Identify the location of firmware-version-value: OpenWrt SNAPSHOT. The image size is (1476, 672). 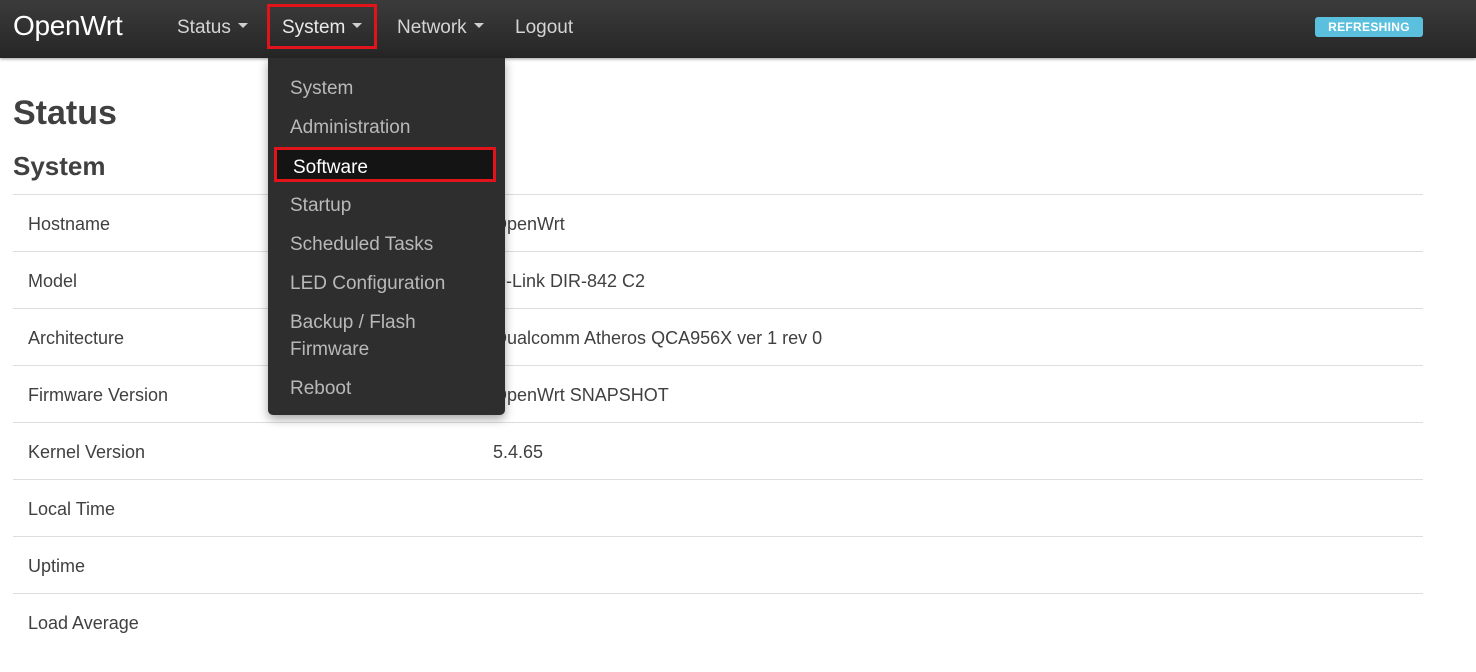
(581, 395).